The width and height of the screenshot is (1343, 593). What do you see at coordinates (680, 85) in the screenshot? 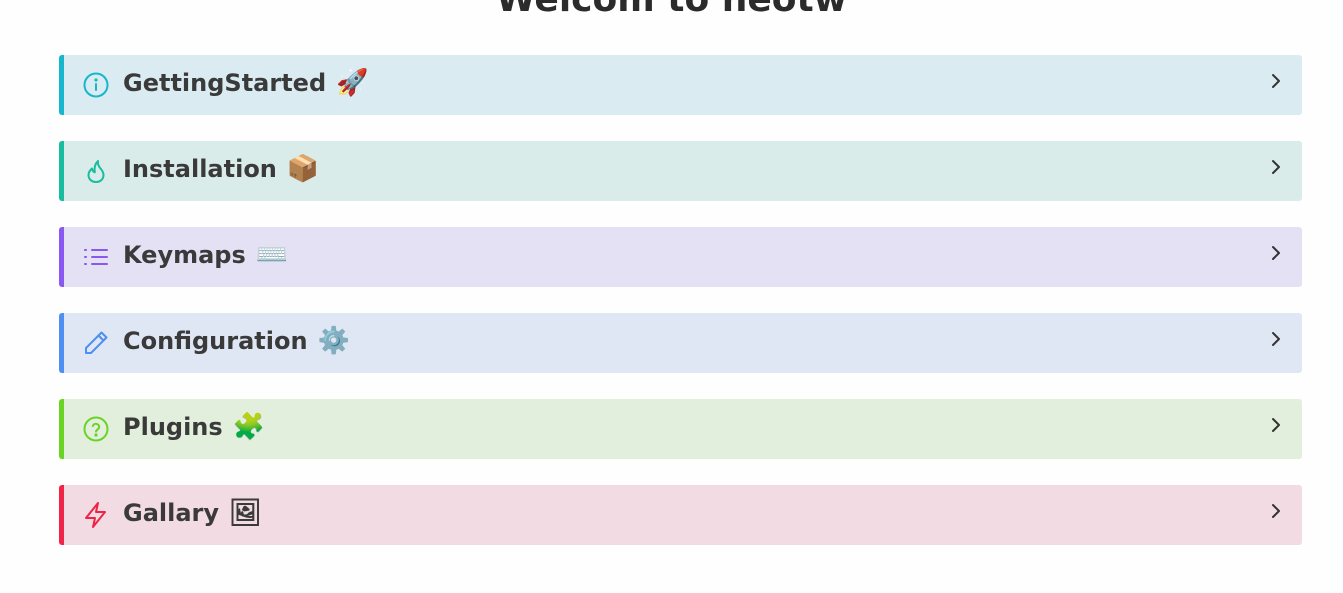
I see `callout-getting-started: GettingStarted 🚀` at bounding box center [680, 85].